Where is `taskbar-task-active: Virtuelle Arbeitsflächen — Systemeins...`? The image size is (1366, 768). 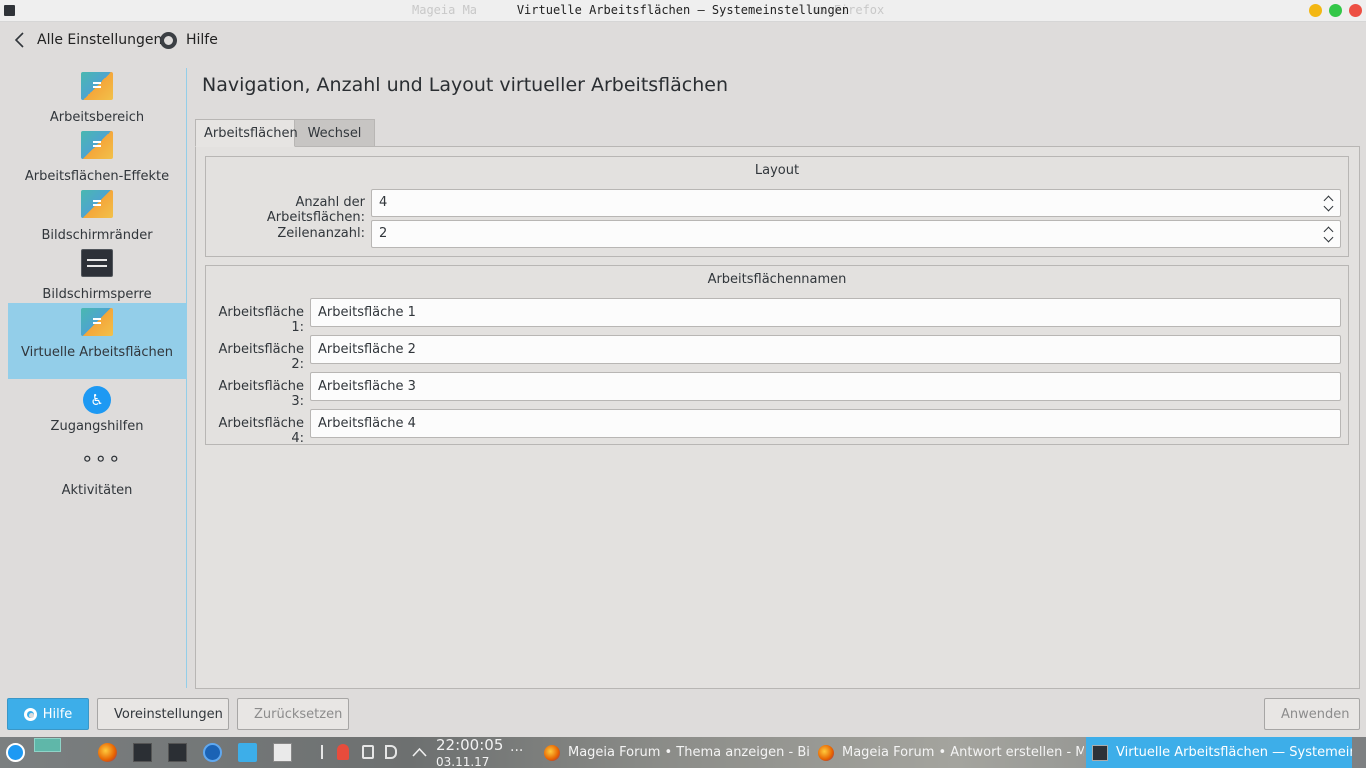
taskbar-task-active: Virtuelle Arbeitsflächen — Systemeins... is located at coordinates (1219, 752).